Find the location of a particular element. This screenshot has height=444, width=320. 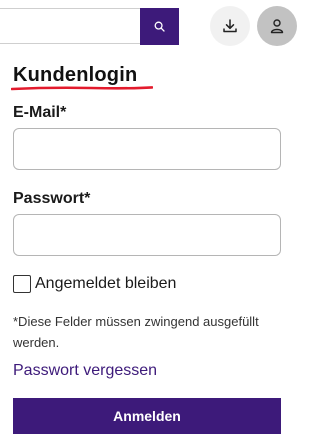

account-button is located at coordinates (277, 26).